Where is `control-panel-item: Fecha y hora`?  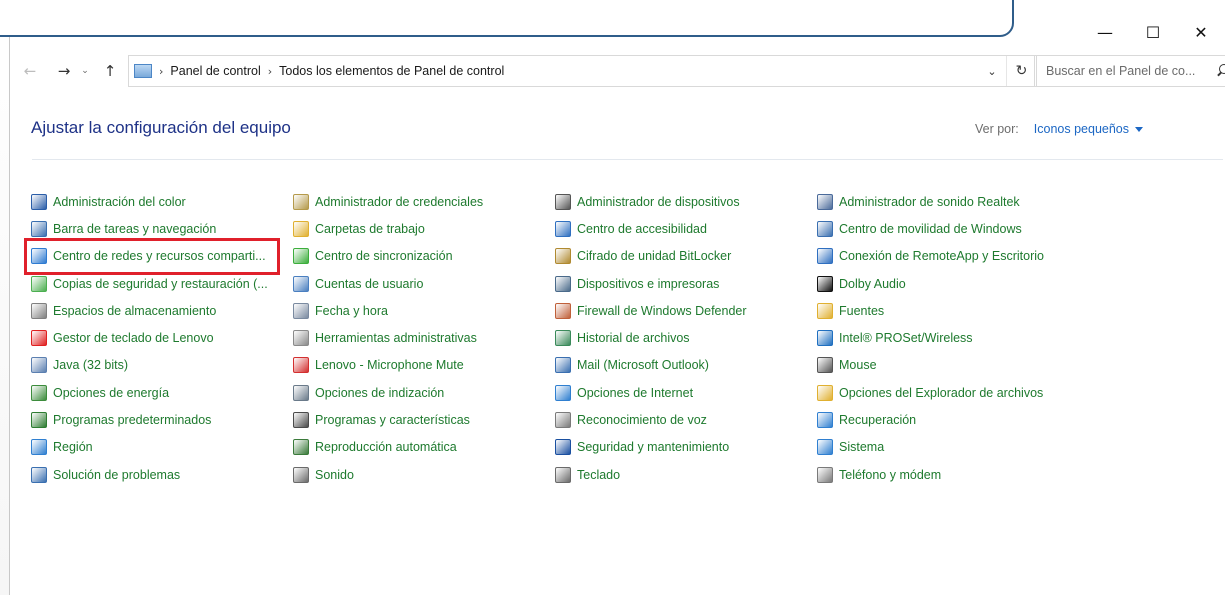 control-panel-item: Fecha y hora is located at coordinates (424, 310).